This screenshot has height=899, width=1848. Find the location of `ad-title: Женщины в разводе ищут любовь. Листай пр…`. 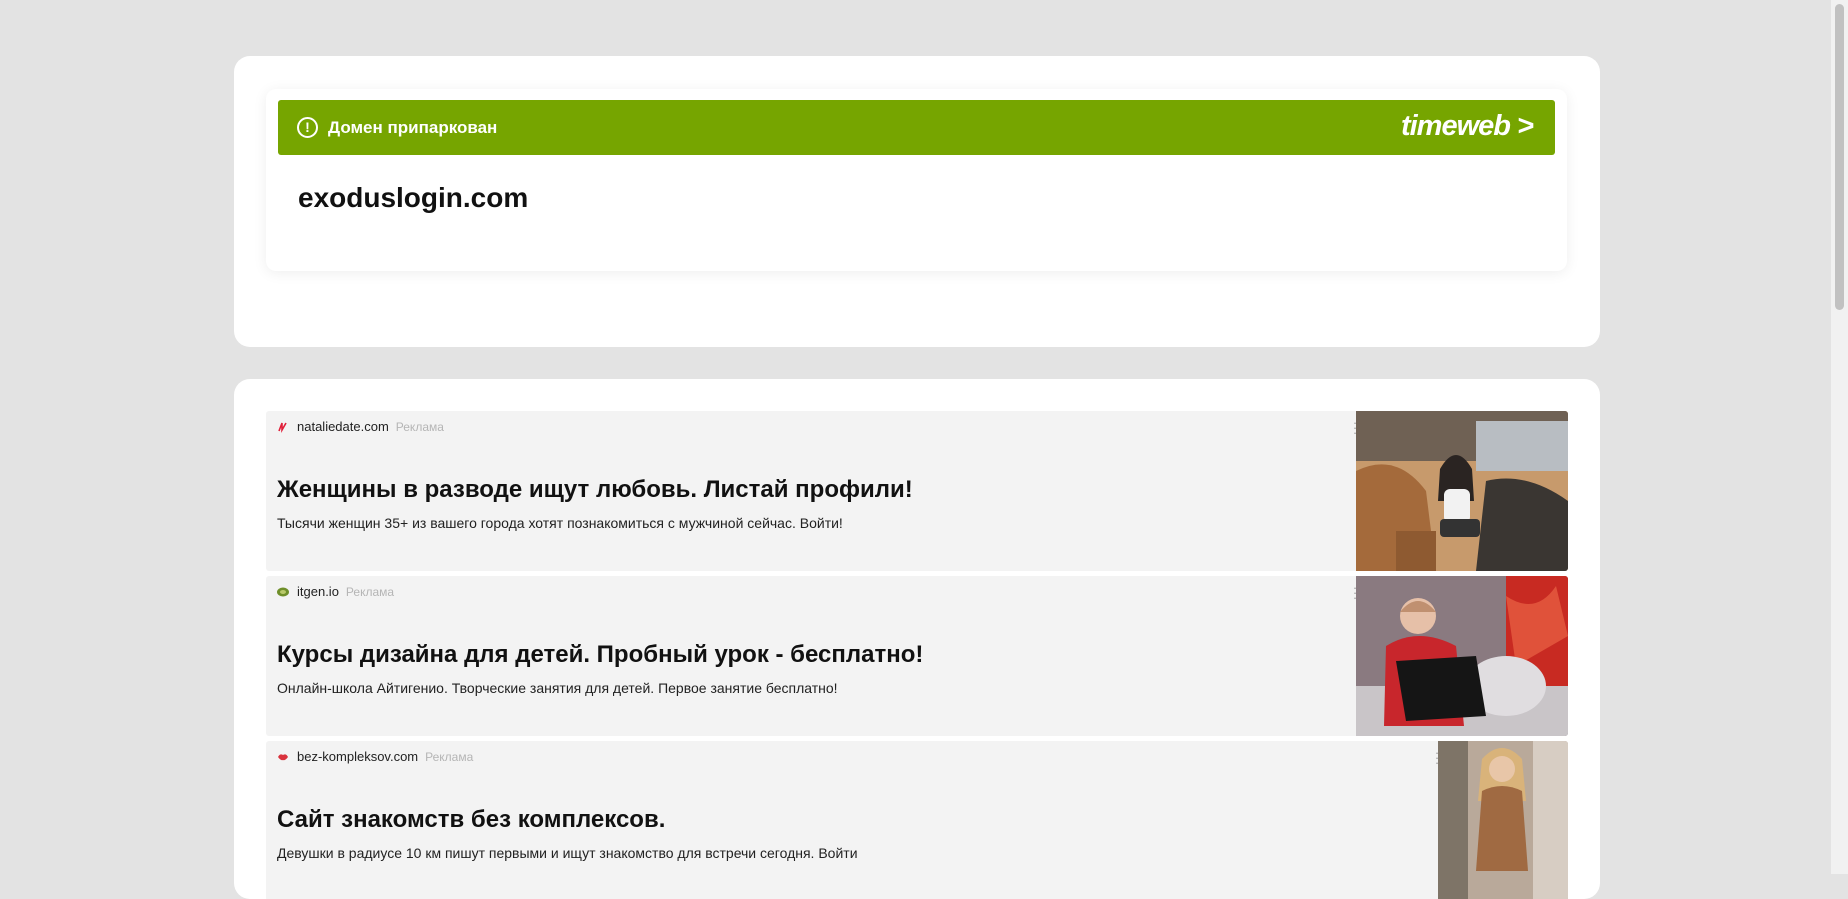

ad-title: Женщины в разводе ищут любовь. Листай пр… is located at coordinates (595, 490).